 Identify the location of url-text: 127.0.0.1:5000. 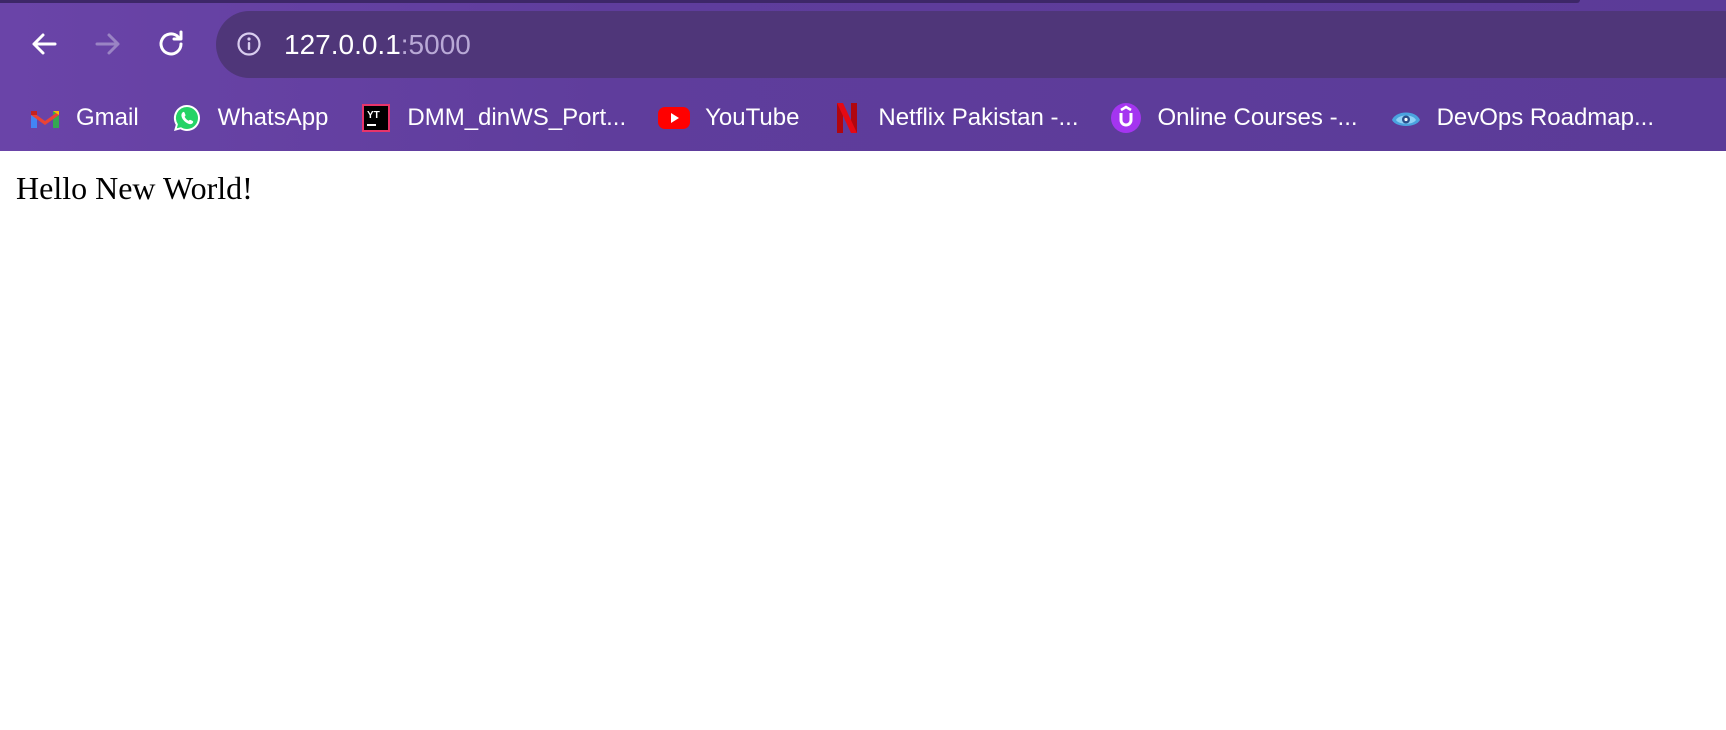
(377, 45).